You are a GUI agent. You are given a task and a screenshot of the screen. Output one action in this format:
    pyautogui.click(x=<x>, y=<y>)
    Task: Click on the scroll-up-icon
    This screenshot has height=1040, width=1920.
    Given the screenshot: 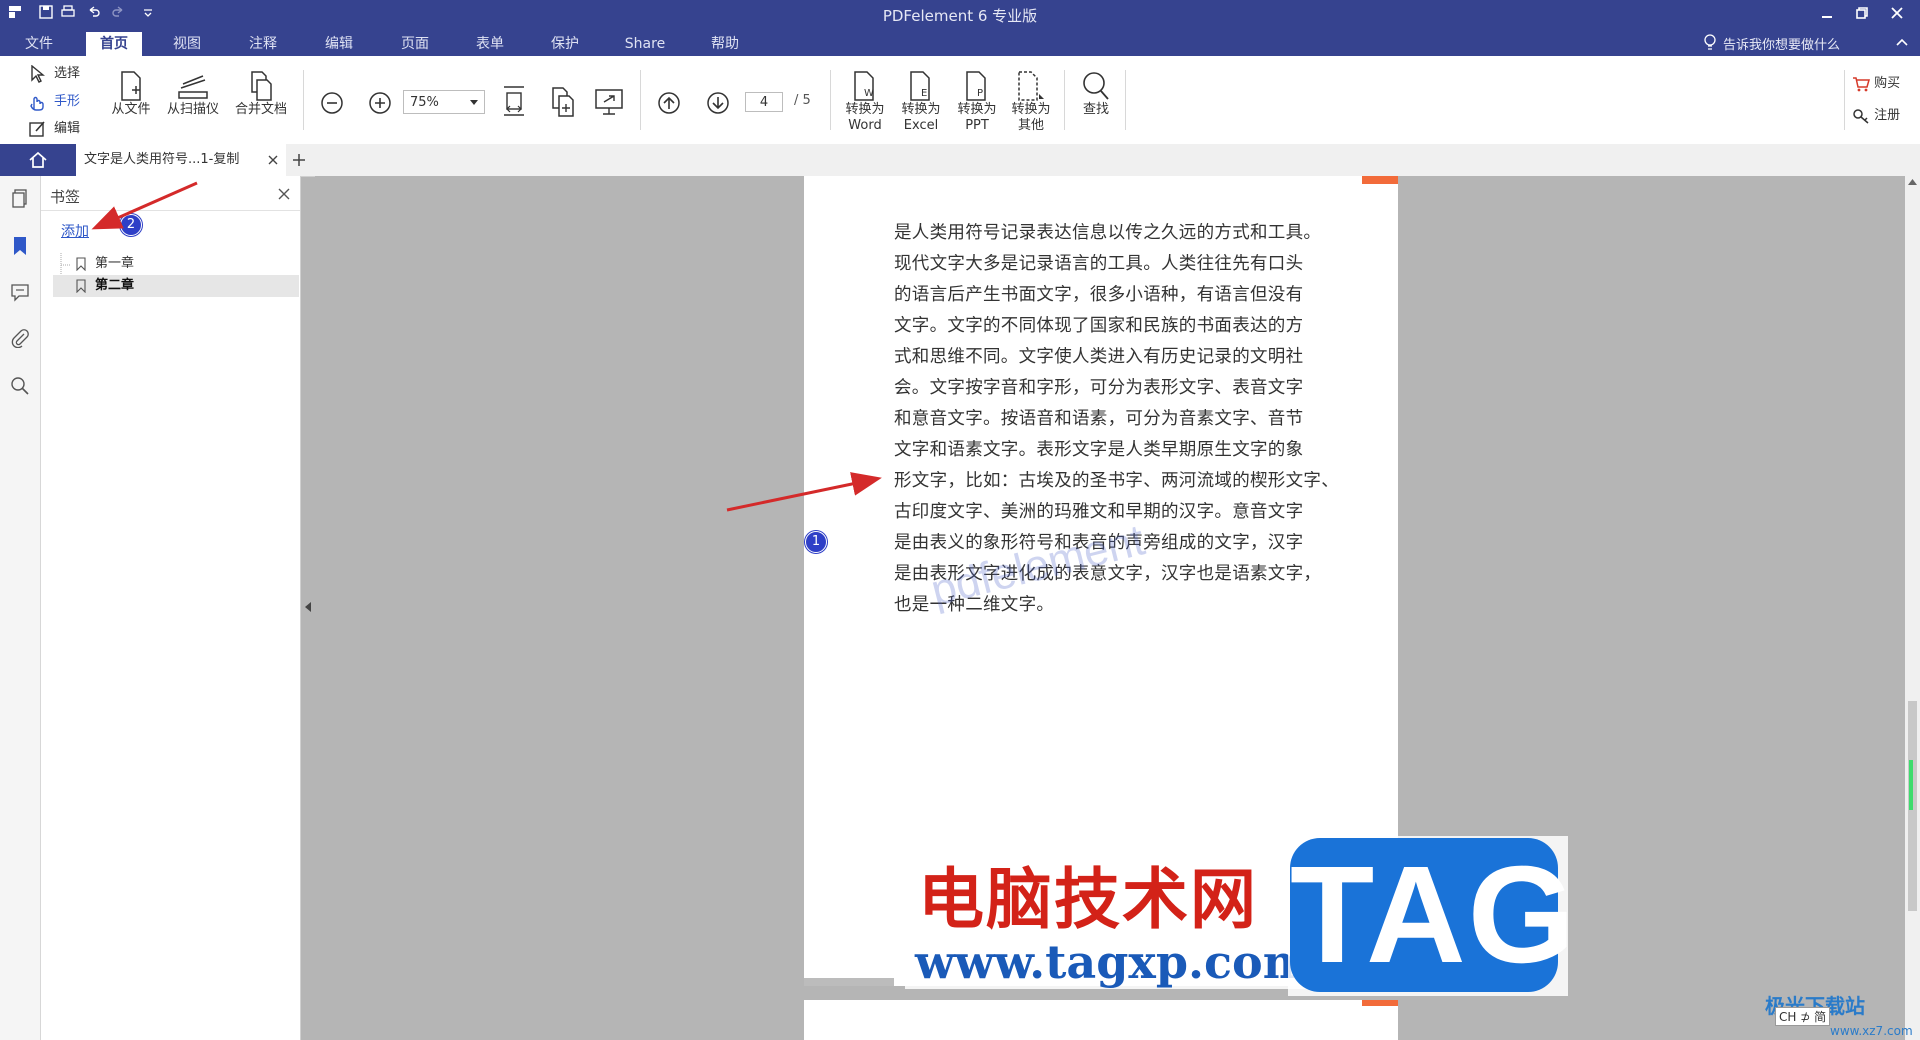 What is the action you would take?
    pyautogui.click(x=1912, y=182)
    